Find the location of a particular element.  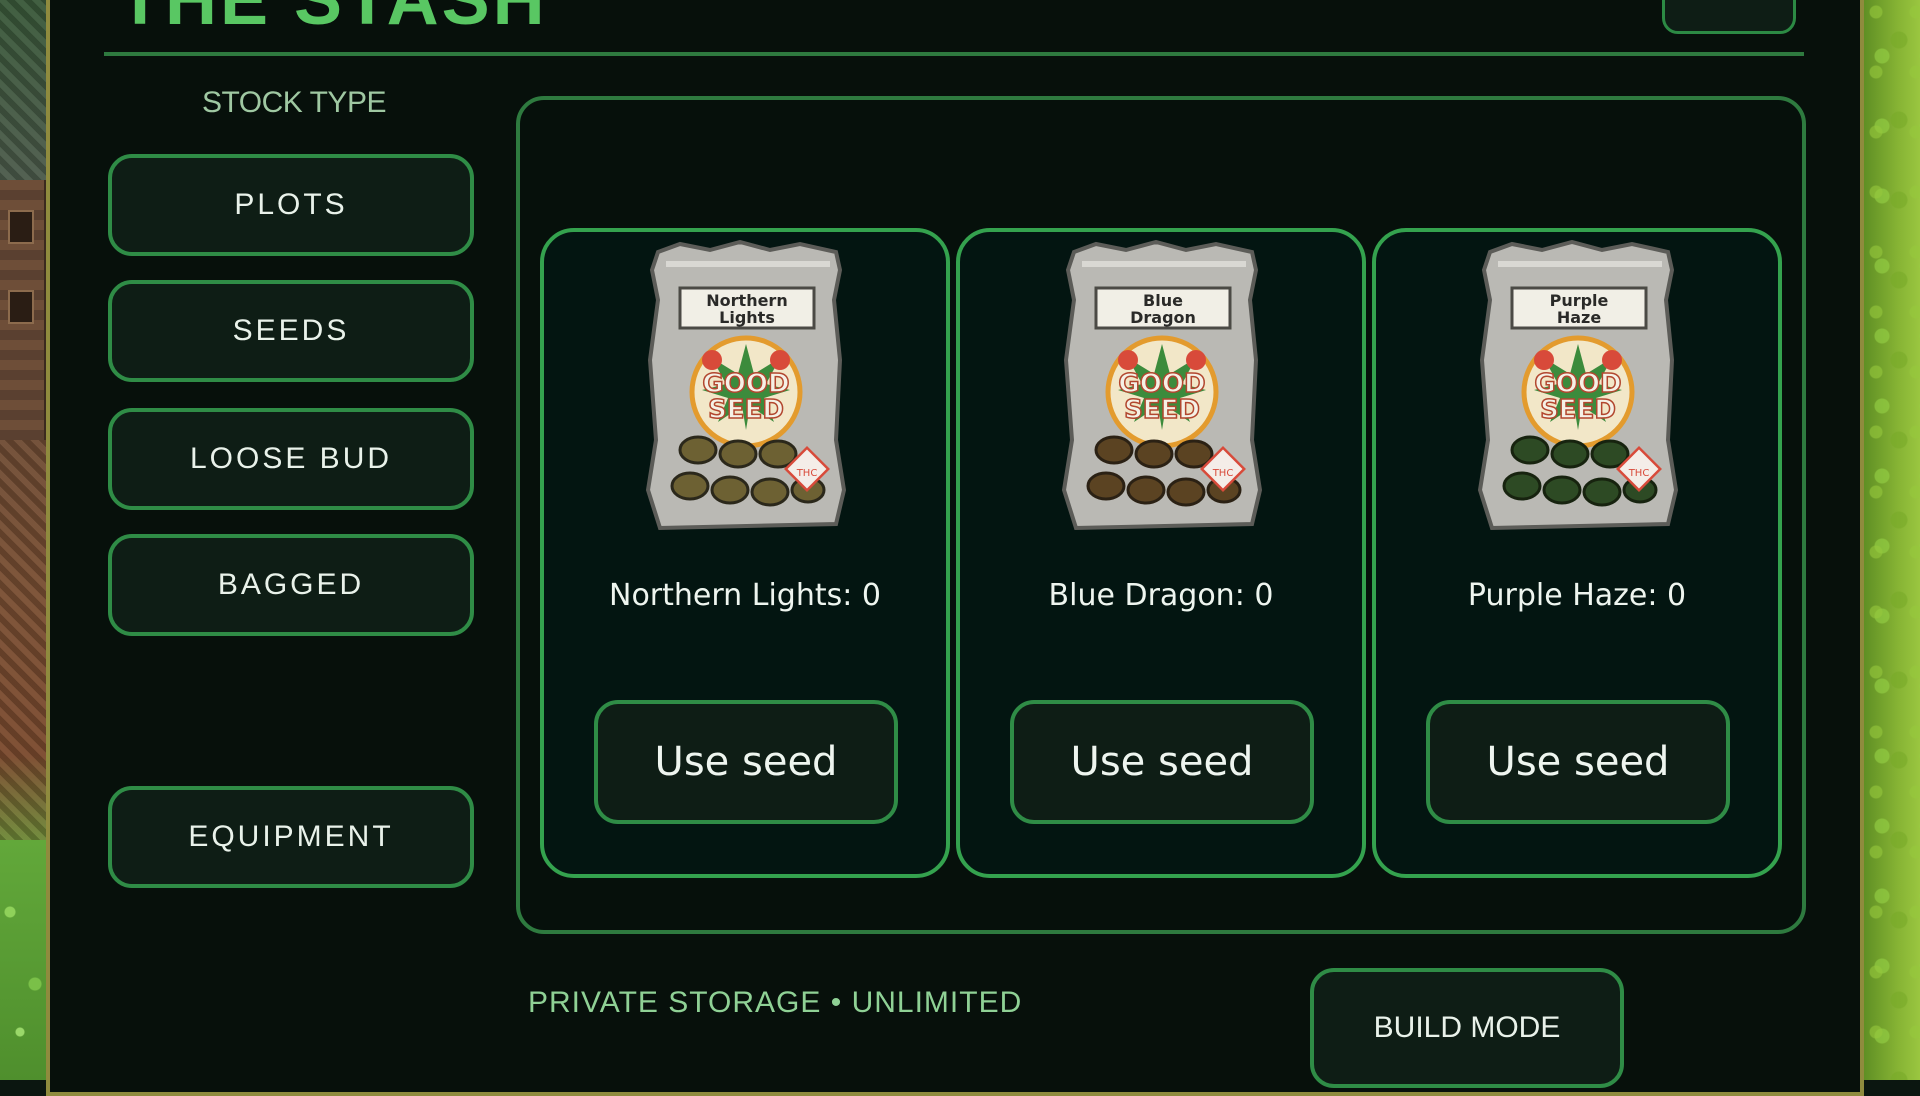

seed-count: Northern Lights: 0 is located at coordinates (745, 595).